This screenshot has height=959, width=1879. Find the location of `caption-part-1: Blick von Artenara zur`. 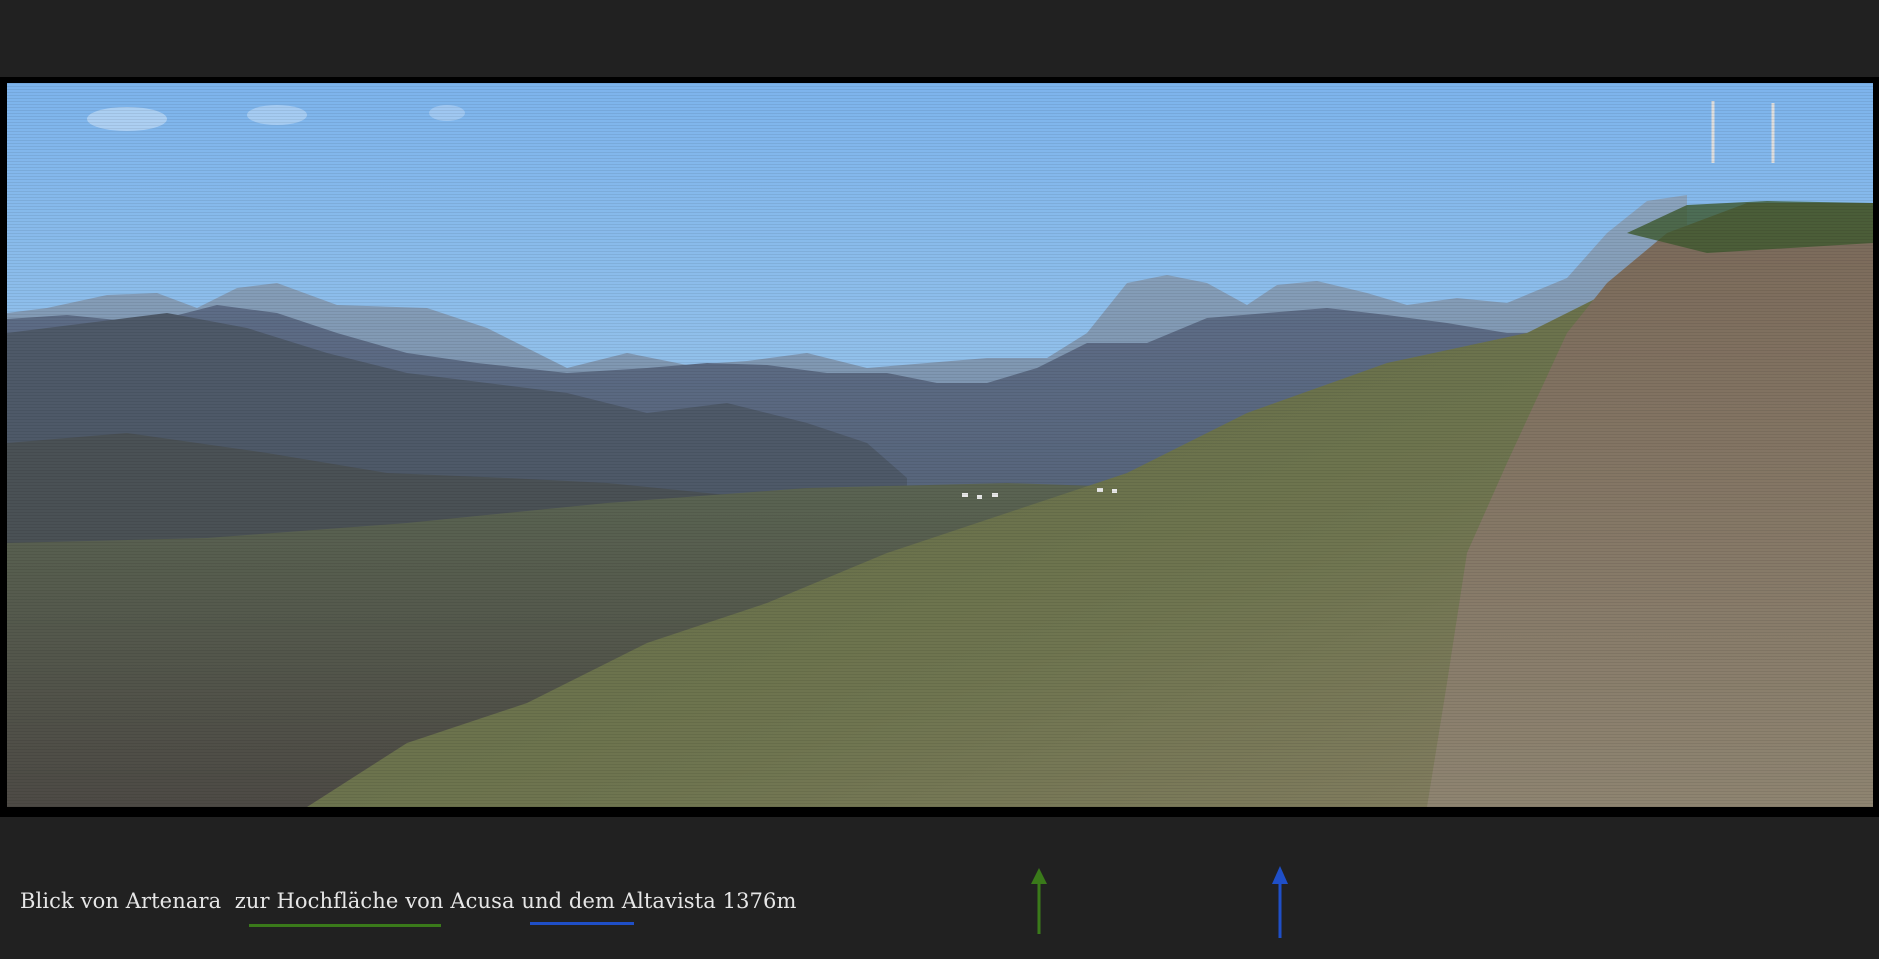

caption-part-1: Blick von Artenara zur is located at coordinates (148, 901).